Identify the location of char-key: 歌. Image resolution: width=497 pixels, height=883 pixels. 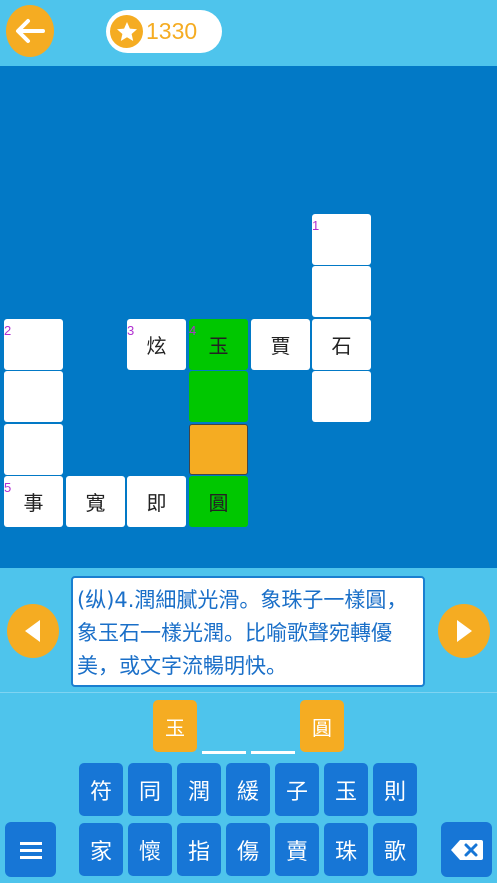
(395, 849).